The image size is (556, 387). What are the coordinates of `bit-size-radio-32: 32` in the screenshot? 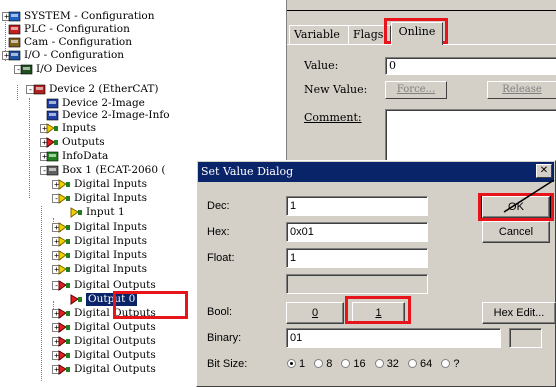 It's located at (386, 364).